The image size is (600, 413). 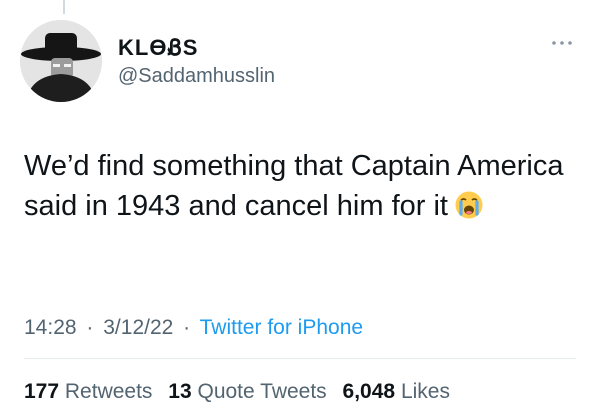 I want to click on tweet-stats: 177 Retweets 13 Quote Tweets 6,048 Likes, so click(x=242, y=392).